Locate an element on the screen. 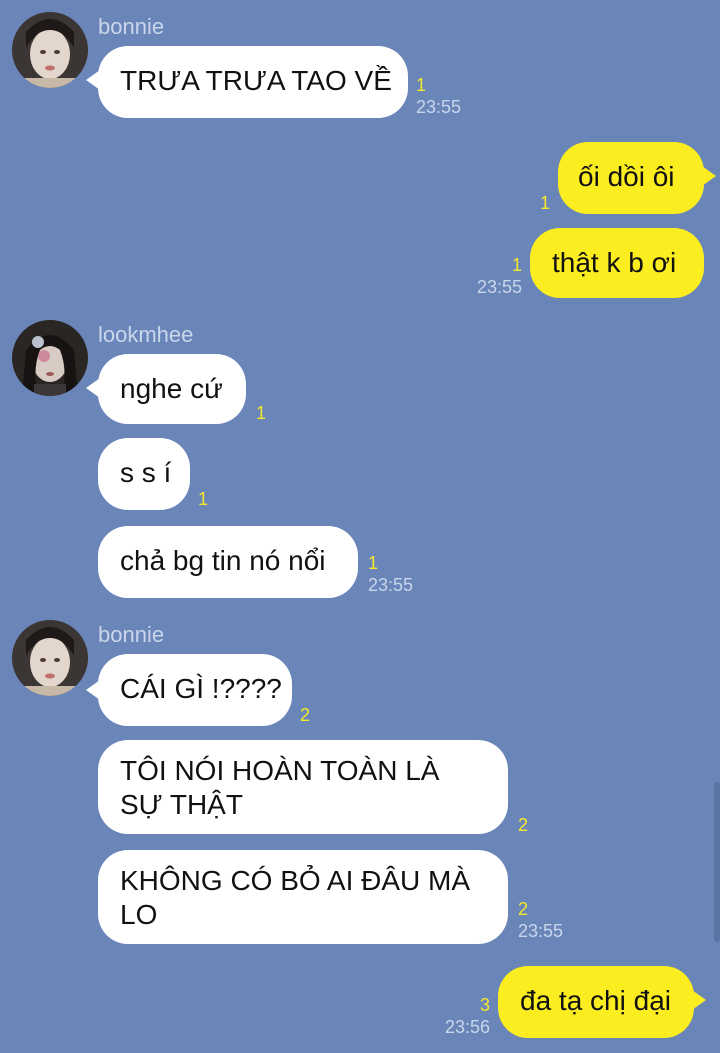 This screenshot has width=720, height=1053. message-bubble: TÔI NÓI HOÀN TOÀN LÀ SỰ THẬT is located at coordinates (303, 787).